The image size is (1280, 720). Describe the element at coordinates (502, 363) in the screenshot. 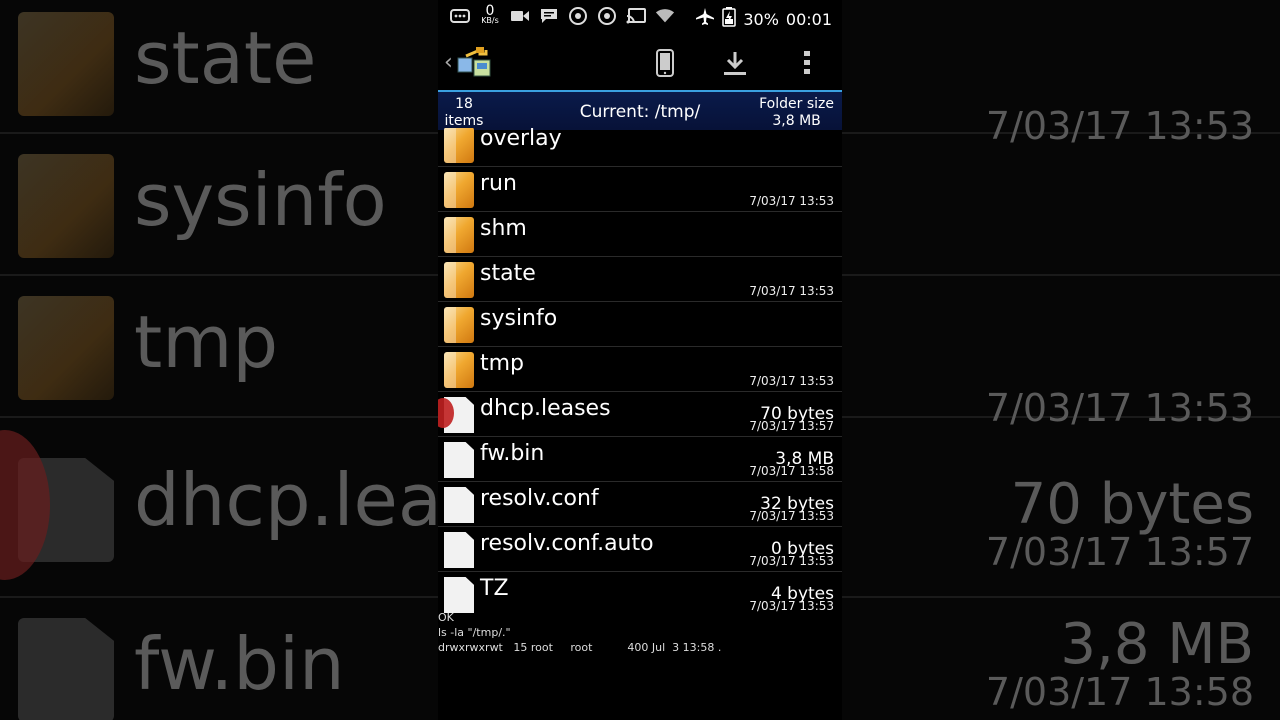

I see `file-name: tmp` at that location.